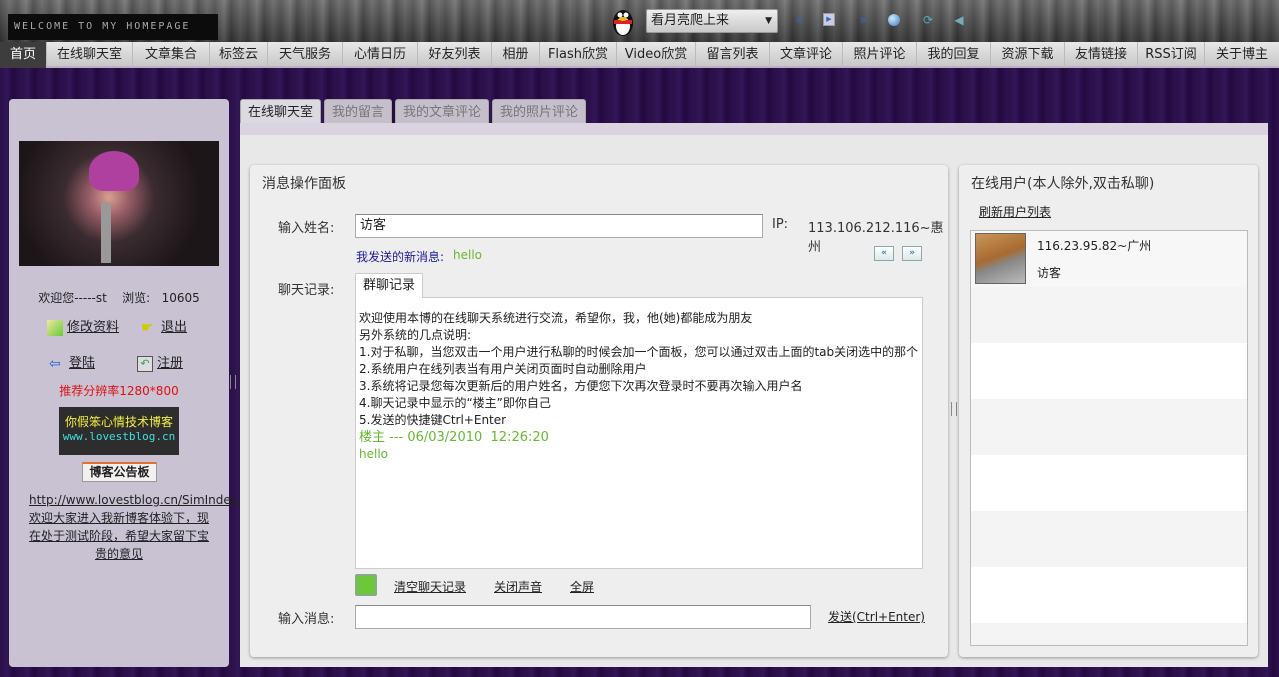 The height and width of the screenshot is (677, 1279). Describe the element at coordinates (690, 20) in the screenshot. I see `song-title: 看月亮爬上来` at that location.